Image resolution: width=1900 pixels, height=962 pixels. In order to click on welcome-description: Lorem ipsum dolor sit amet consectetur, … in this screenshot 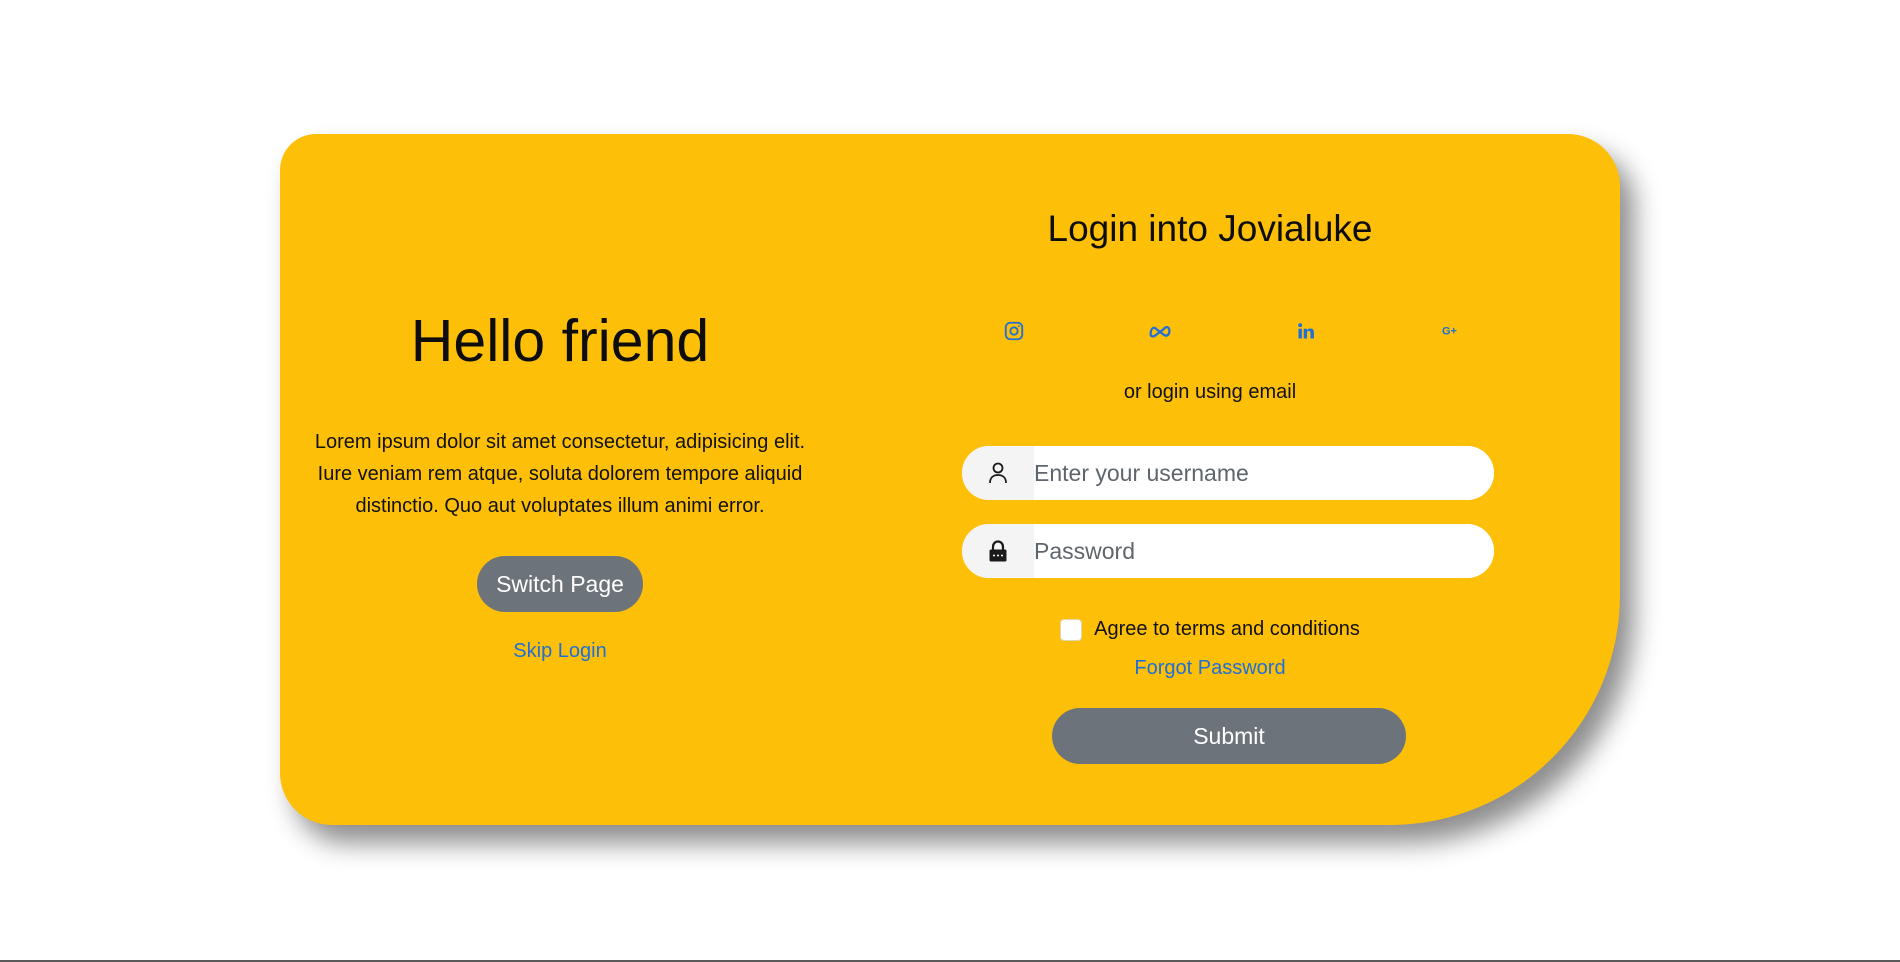, I will do `click(560, 474)`.